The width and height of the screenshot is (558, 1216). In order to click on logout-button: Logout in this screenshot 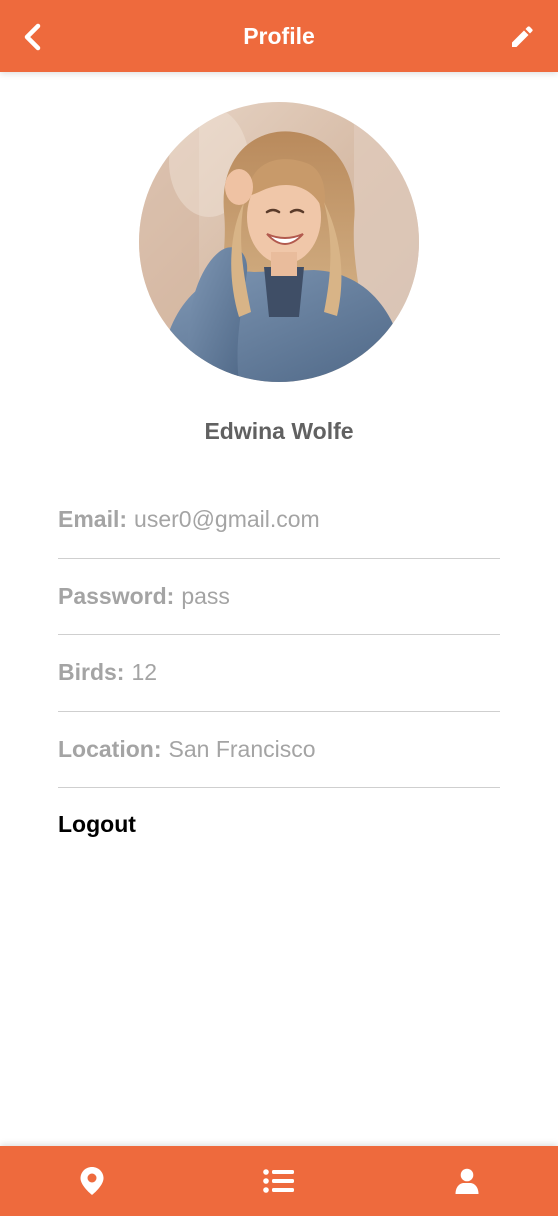, I will do `click(97, 824)`.